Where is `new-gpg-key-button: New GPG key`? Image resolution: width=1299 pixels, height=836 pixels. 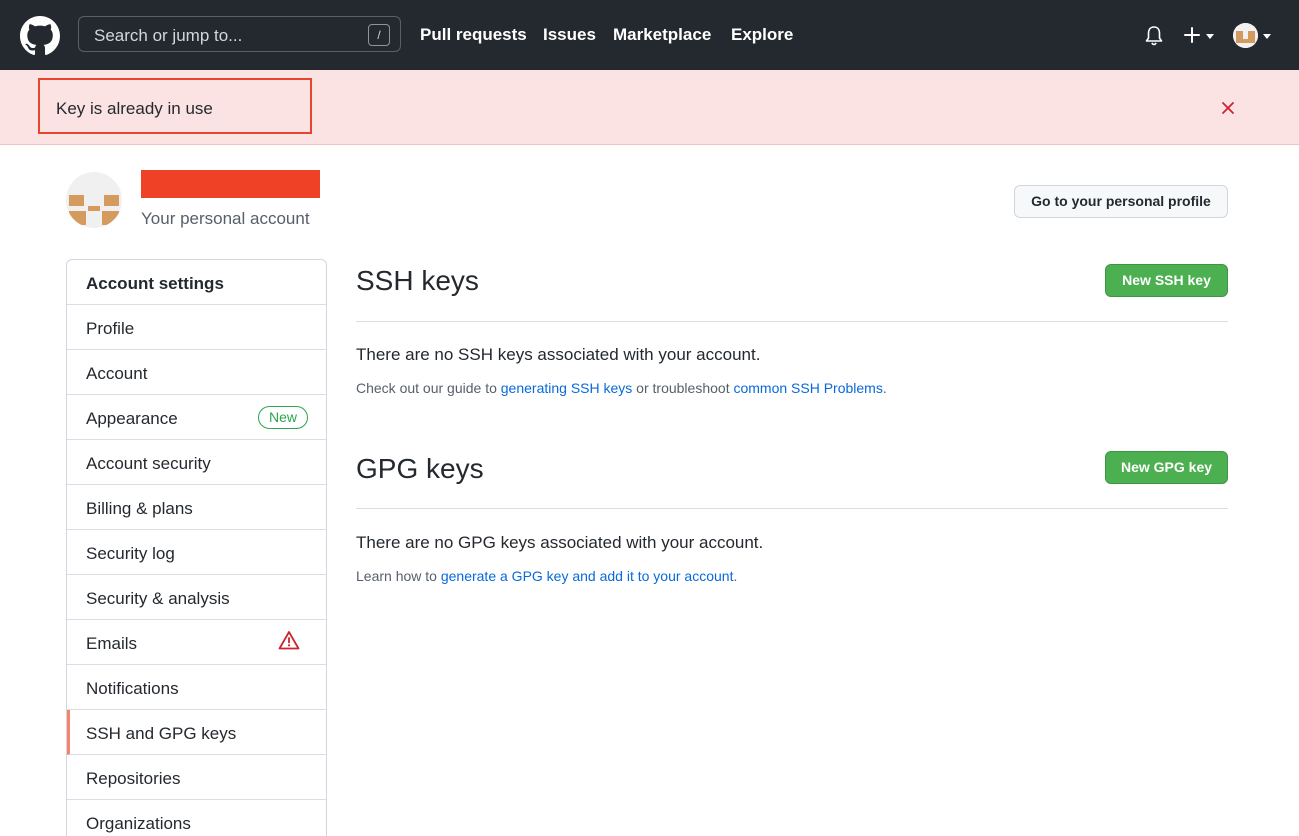 new-gpg-key-button: New GPG key is located at coordinates (1166, 467).